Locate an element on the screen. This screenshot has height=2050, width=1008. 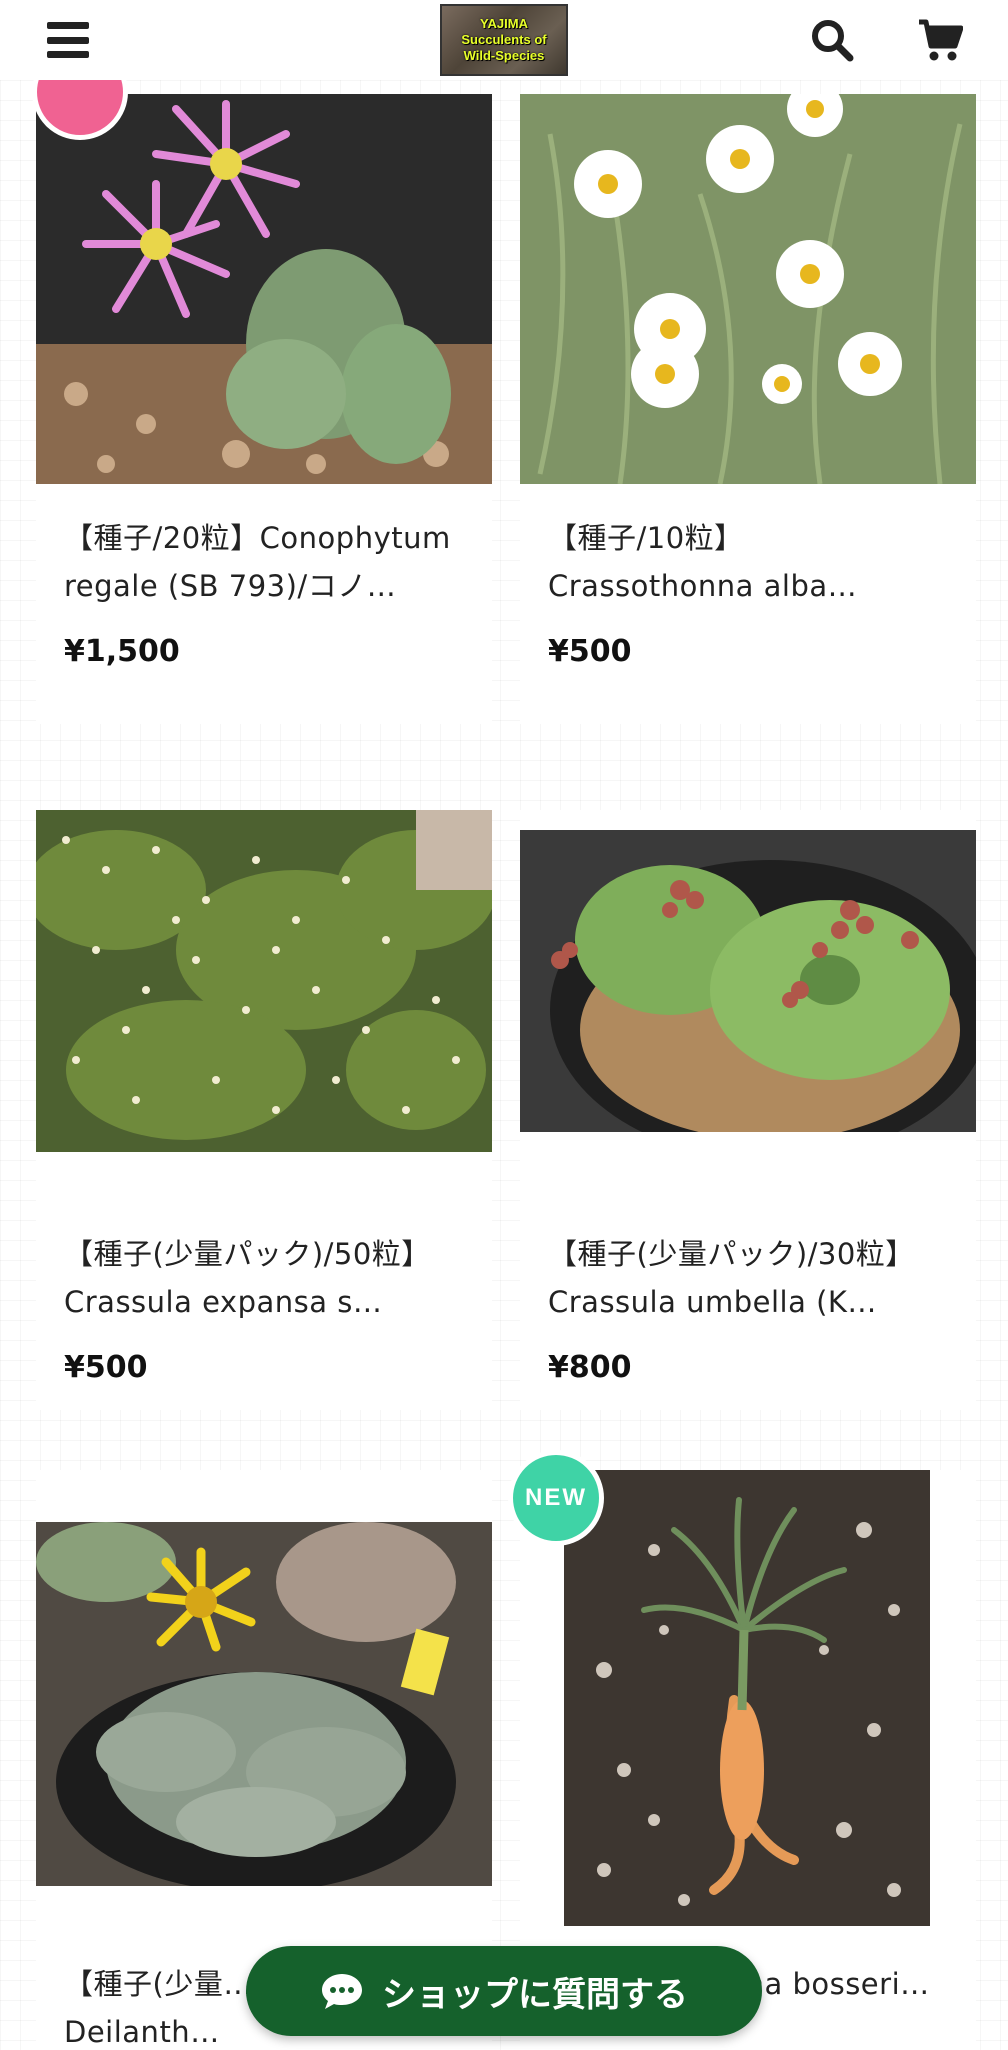
product-price: ¥800 is located at coordinates (590, 1367).